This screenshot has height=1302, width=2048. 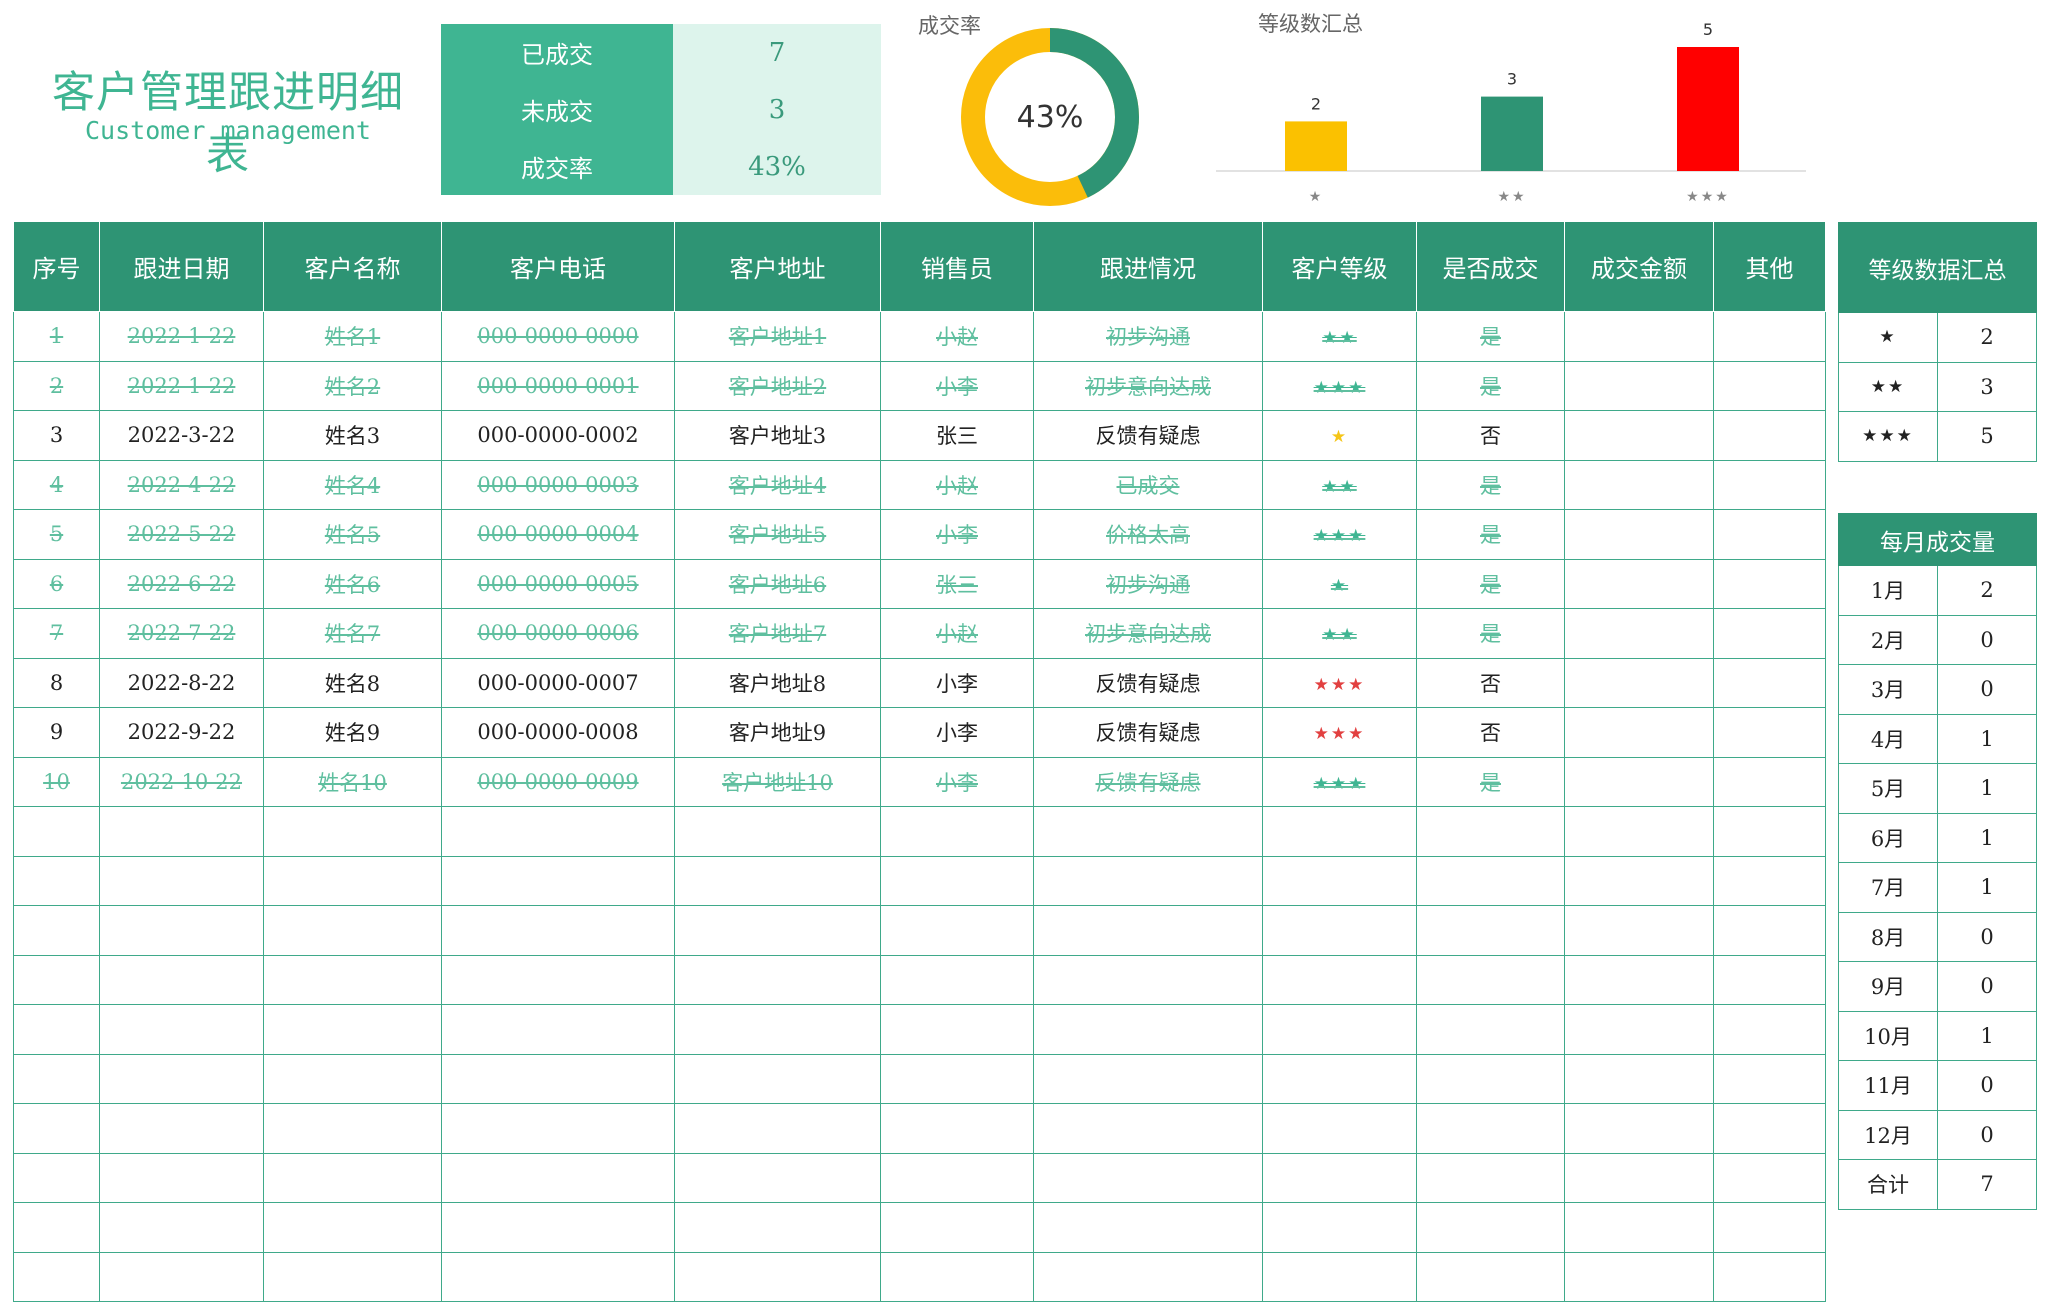 I want to click on column-header: 客户等级, so click(x=1339, y=267).